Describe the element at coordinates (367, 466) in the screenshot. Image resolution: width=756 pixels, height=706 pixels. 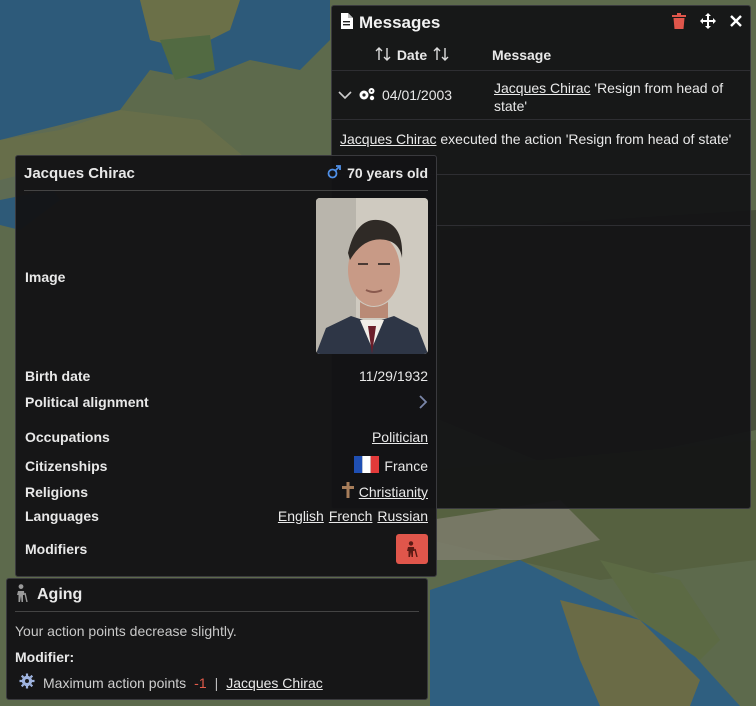
I see `france-flag-icon` at that location.